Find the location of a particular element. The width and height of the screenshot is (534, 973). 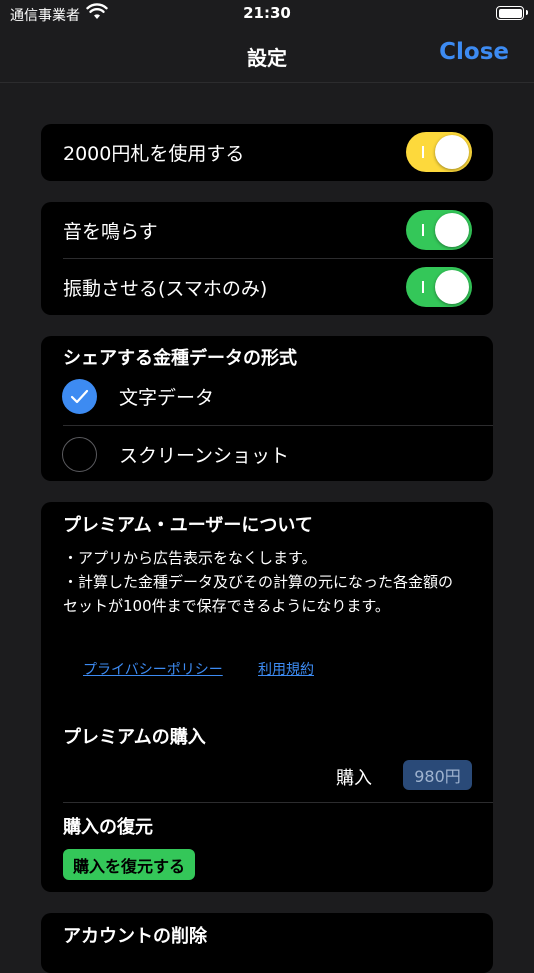

nav-bar: 設定 Close is located at coordinates (267, 55).